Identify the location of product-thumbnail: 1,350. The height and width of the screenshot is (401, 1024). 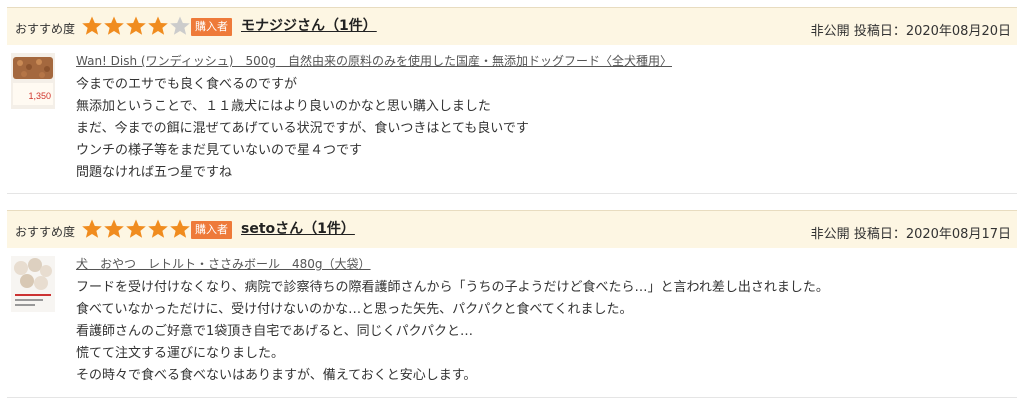
(33, 81).